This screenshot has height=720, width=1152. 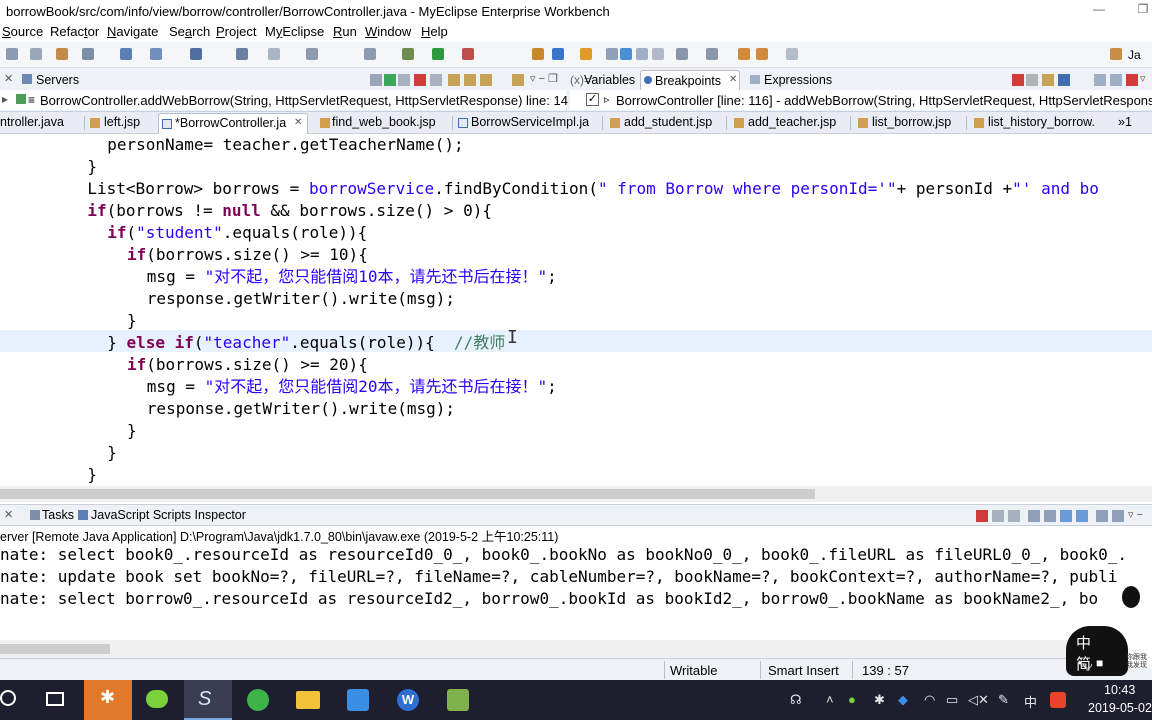 I want to click on tab-breakpoints: Breakpoints, so click(x=688, y=81).